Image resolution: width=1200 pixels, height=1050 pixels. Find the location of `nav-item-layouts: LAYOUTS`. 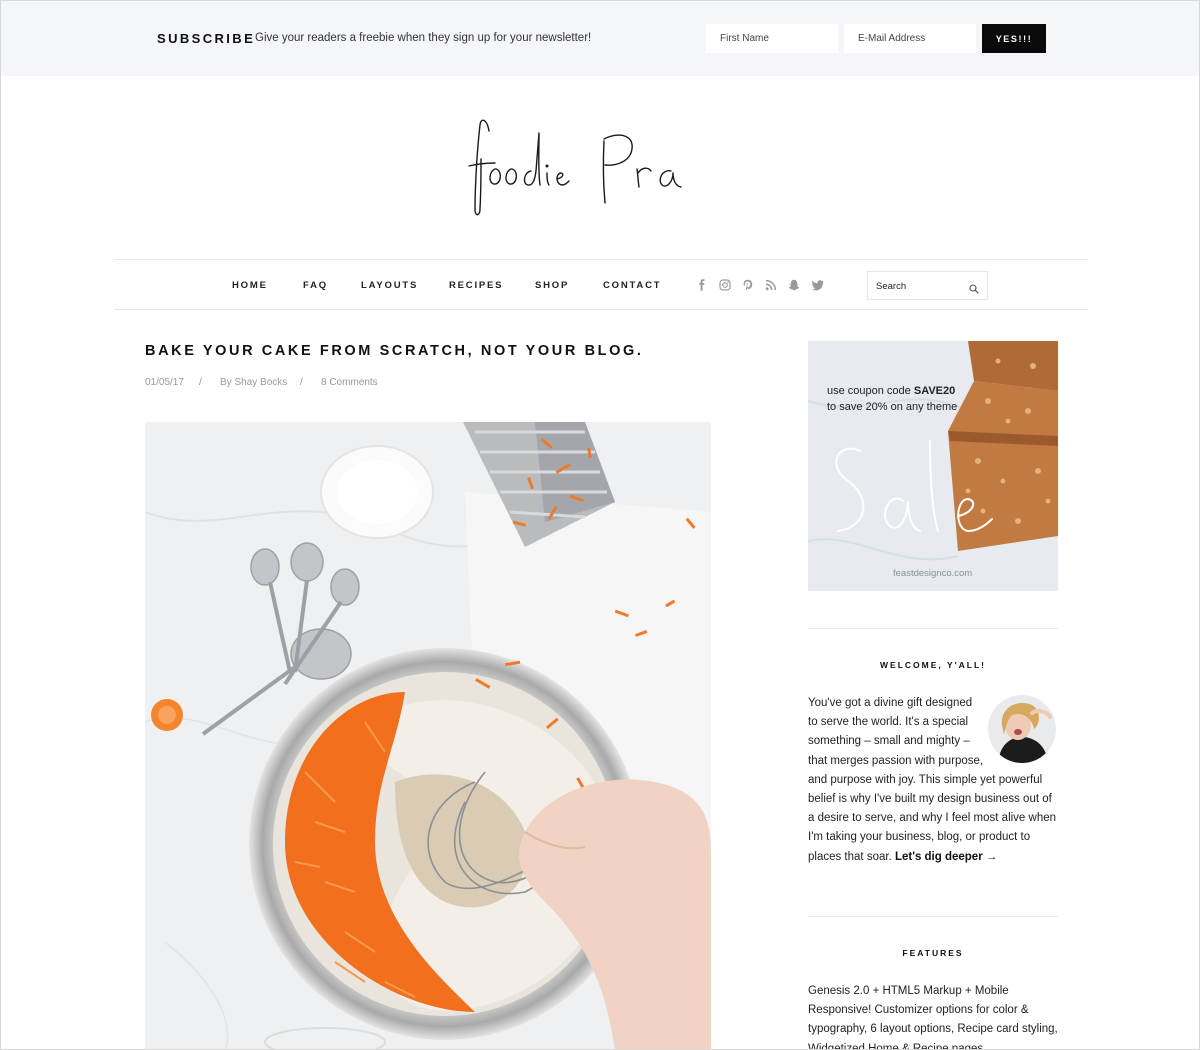

nav-item-layouts: LAYOUTS is located at coordinates (389, 285).